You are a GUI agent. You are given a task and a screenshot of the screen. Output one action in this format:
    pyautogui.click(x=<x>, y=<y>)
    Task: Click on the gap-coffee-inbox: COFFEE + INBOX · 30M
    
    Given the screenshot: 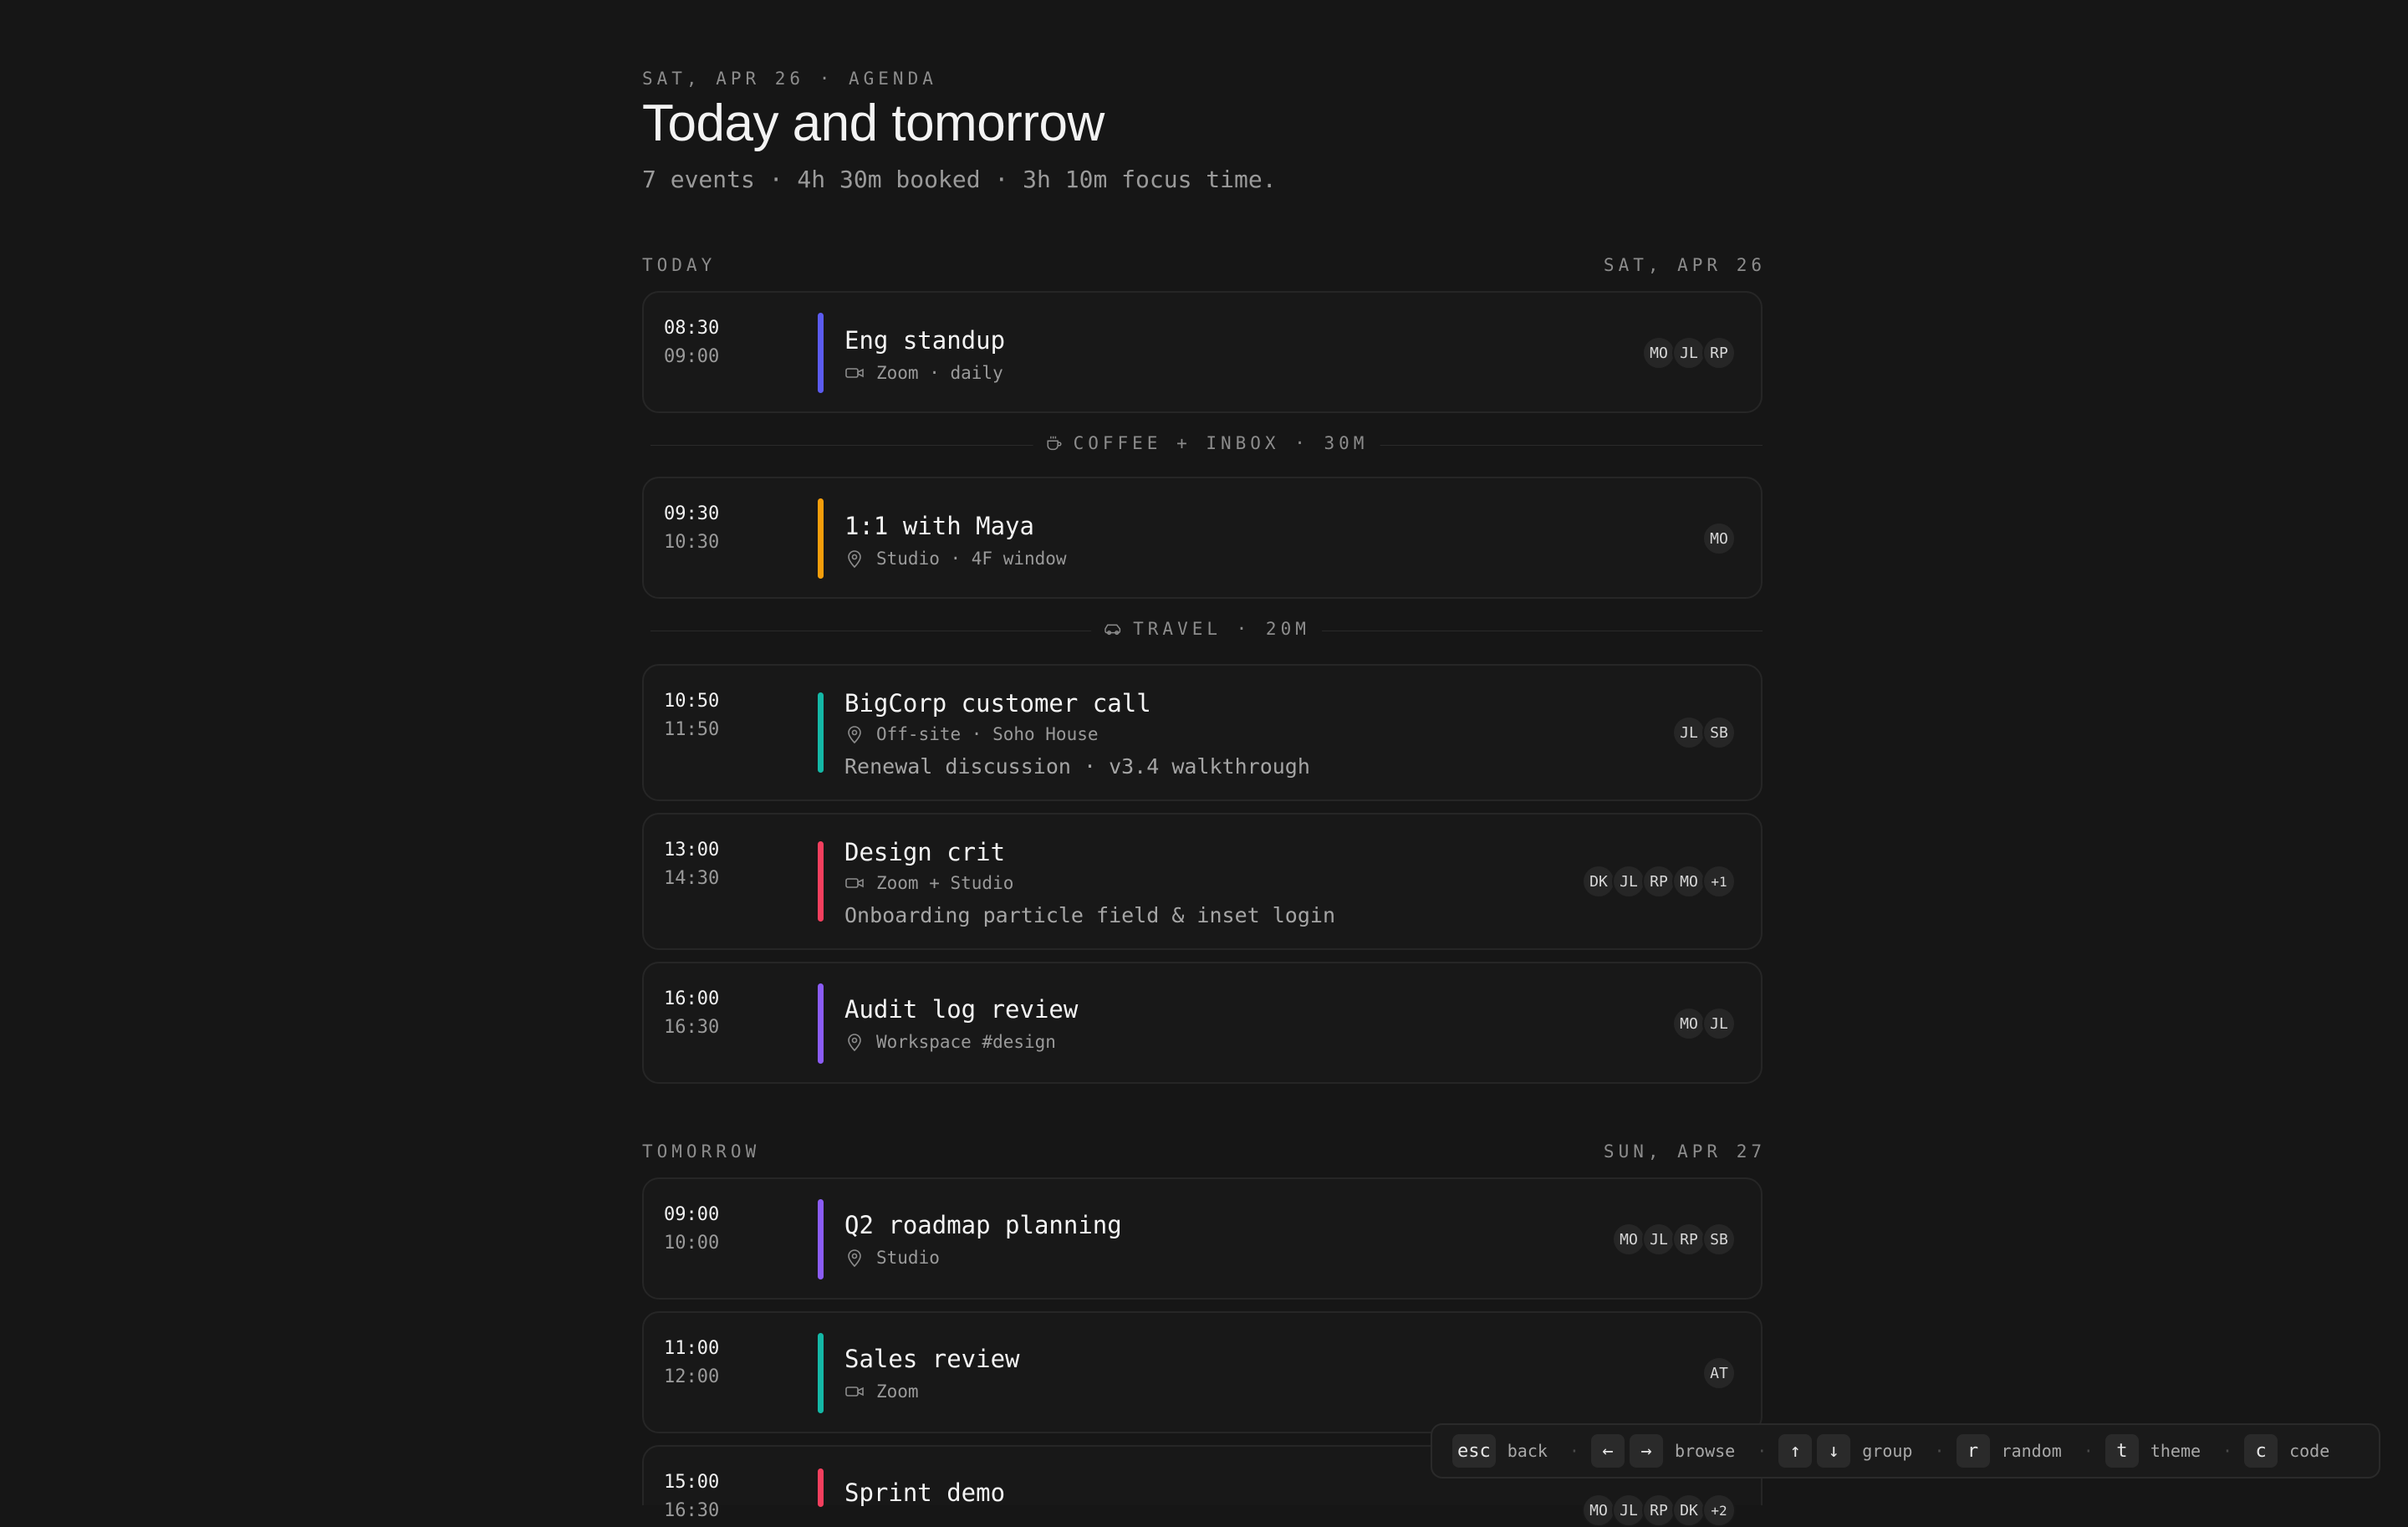 What is the action you would take?
    pyautogui.click(x=1206, y=446)
    